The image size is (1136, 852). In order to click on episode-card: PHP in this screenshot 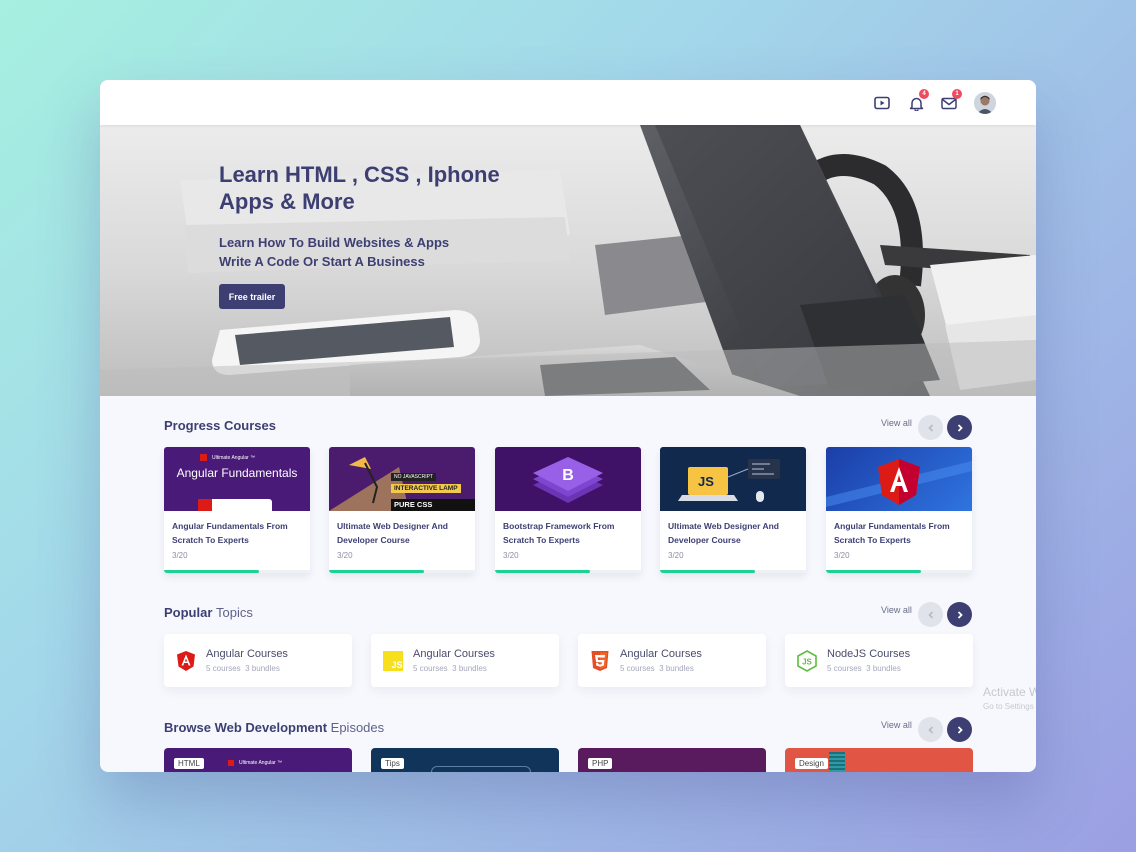, I will do `click(672, 760)`.